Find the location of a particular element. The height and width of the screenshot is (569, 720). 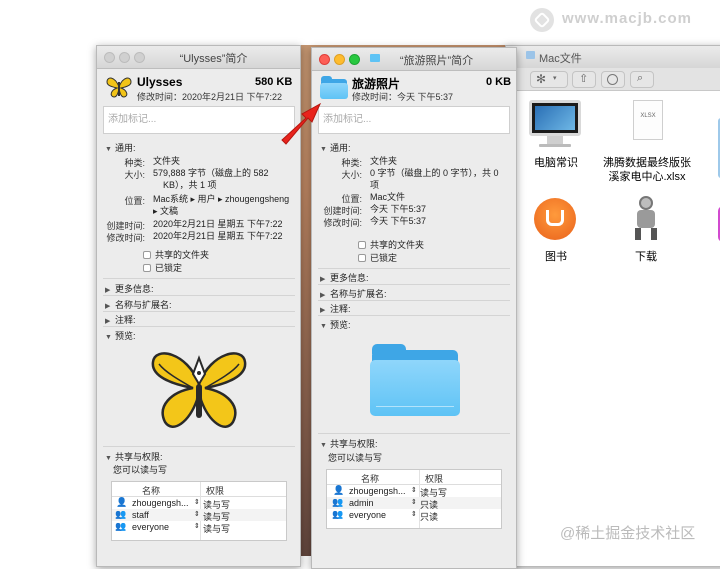

search-button: ⌕ is located at coordinates (642, 79).